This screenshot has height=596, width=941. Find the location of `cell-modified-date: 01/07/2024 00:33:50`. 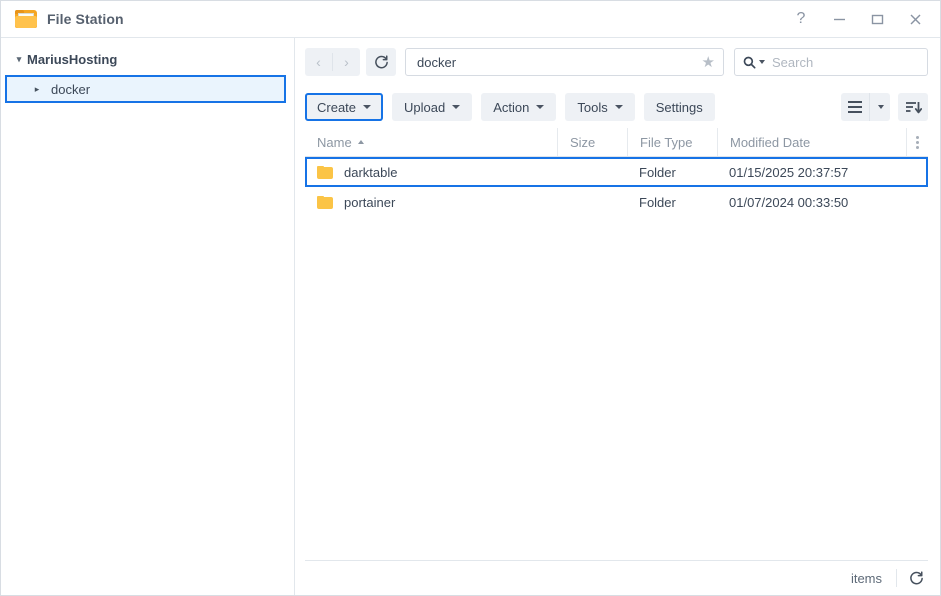

cell-modified-date: 01/07/2024 00:33:50 is located at coordinates (789, 202).